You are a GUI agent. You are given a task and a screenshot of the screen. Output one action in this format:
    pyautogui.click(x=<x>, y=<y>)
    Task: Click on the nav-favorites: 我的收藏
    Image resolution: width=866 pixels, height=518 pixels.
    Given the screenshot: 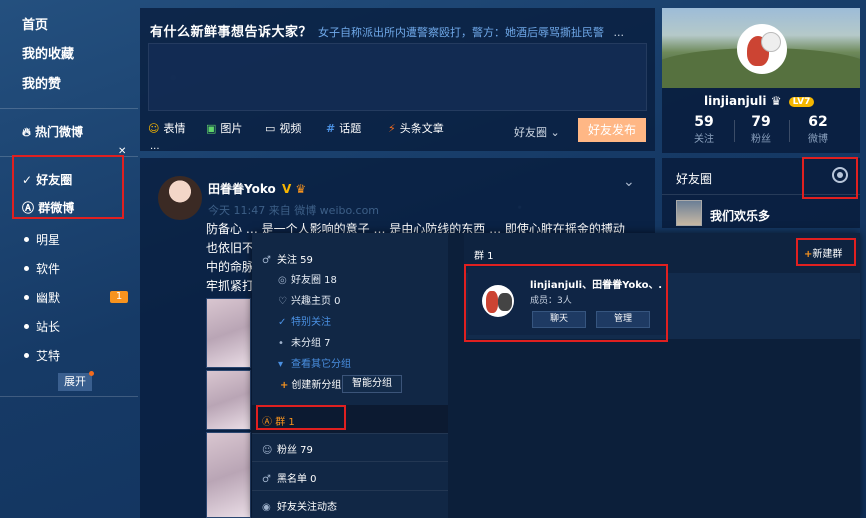 What is the action you would take?
    pyautogui.click(x=48, y=52)
    